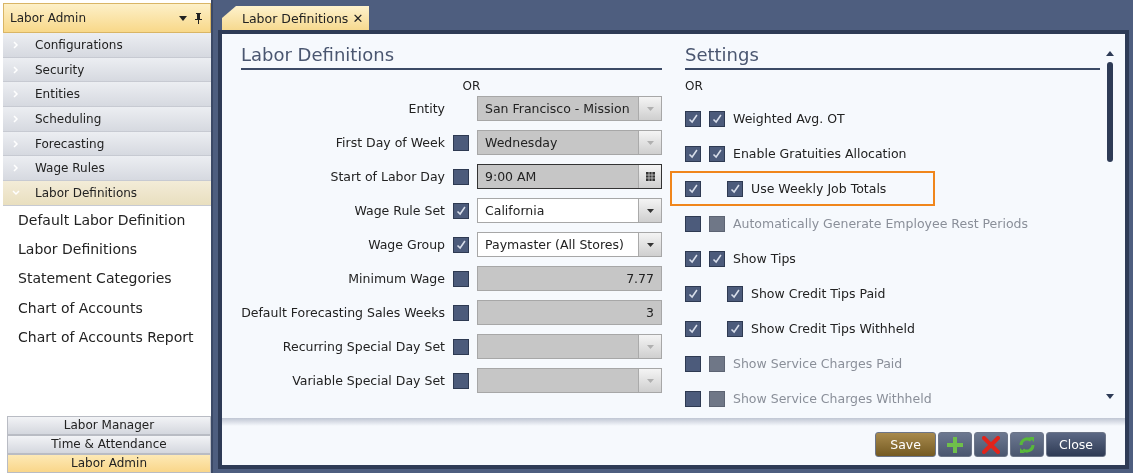 The height and width of the screenshot is (473, 1133). What do you see at coordinates (399, 210) in the screenshot?
I see `field-label: Wage Rule Set` at bounding box center [399, 210].